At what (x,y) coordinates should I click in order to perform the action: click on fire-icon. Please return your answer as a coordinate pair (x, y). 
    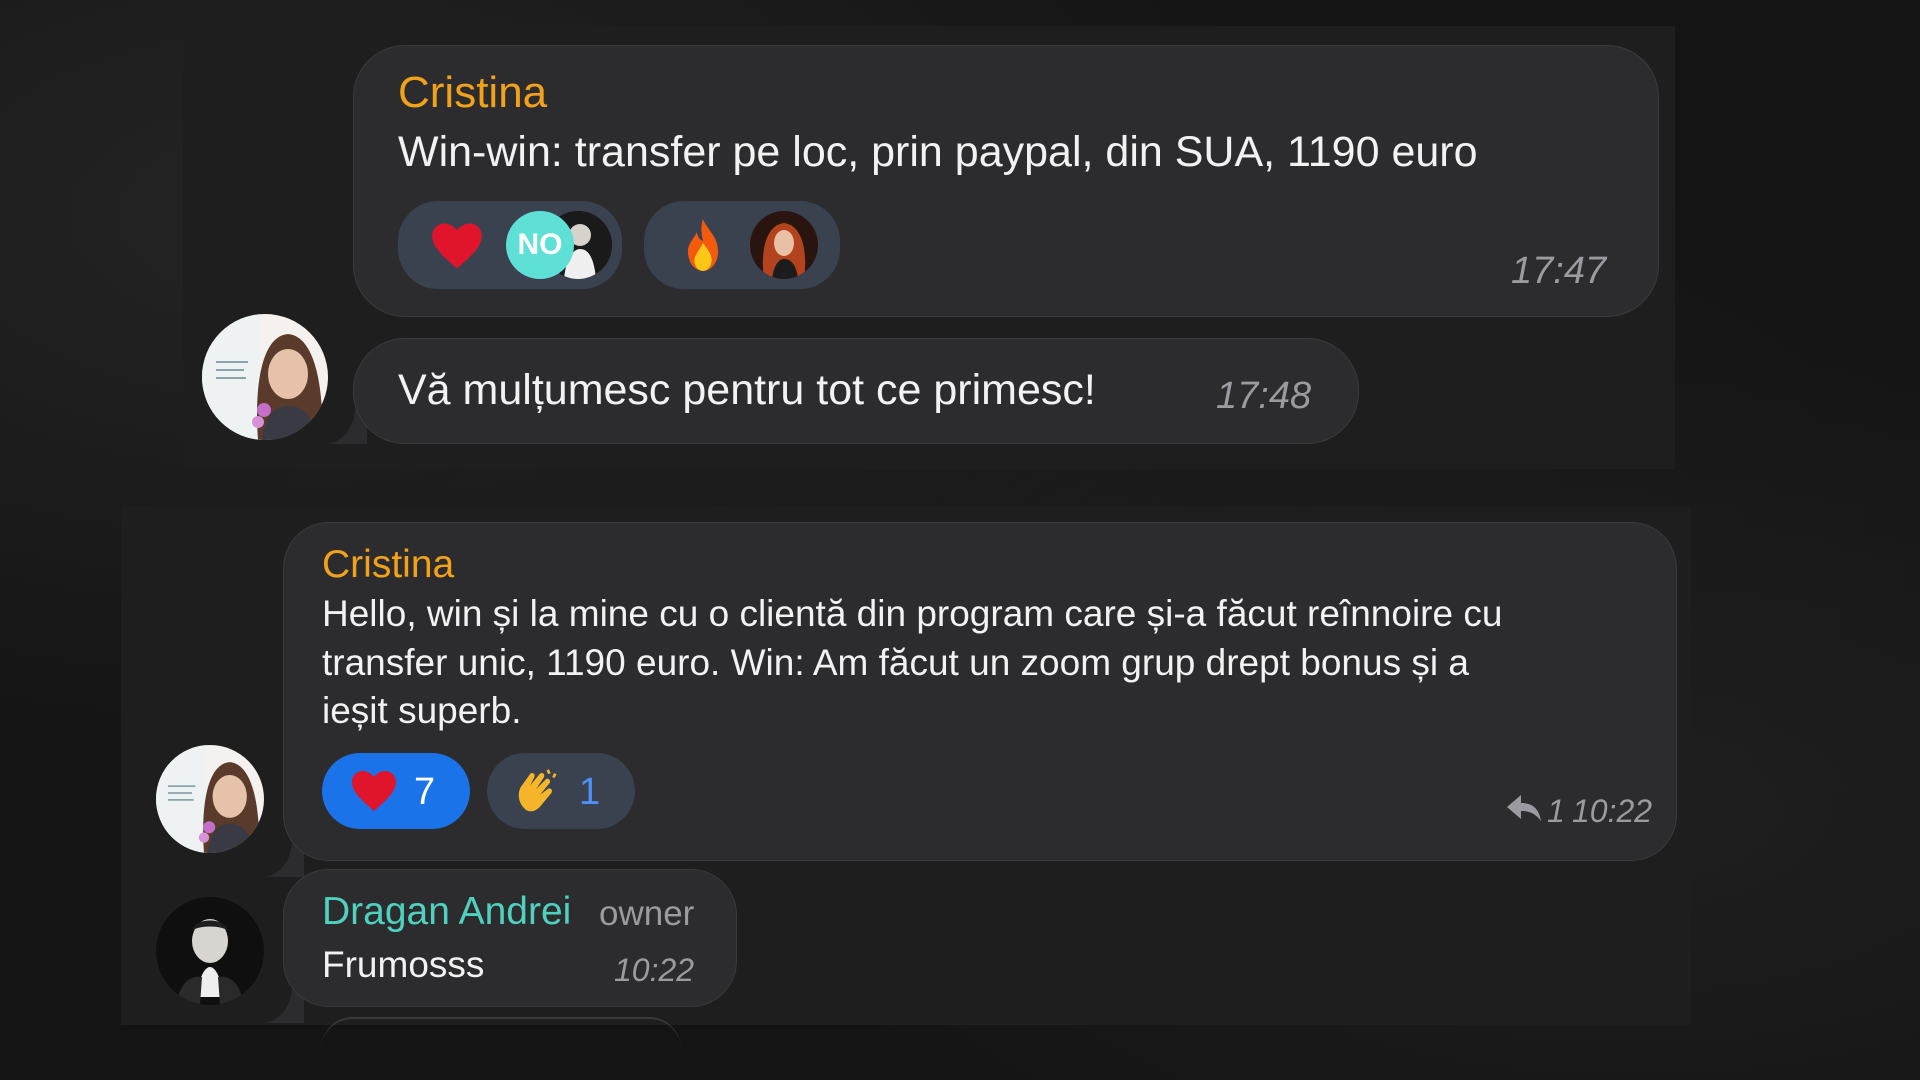
    Looking at the image, I should click on (703, 247).